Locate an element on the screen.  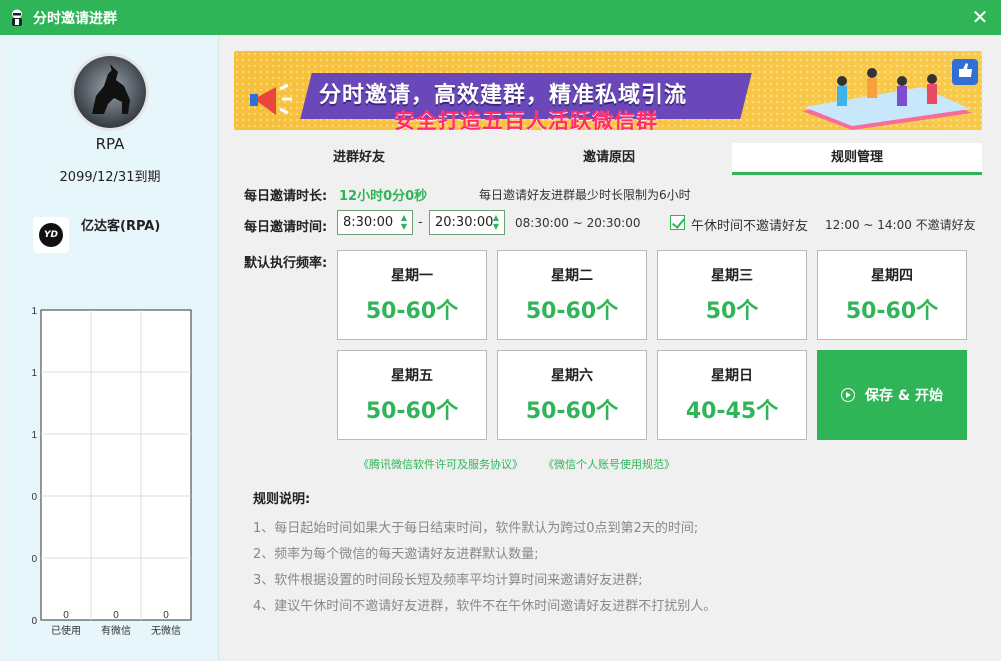
end-time-input: 20:30:00 ▲ ▼ is located at coordinates (467, 222).